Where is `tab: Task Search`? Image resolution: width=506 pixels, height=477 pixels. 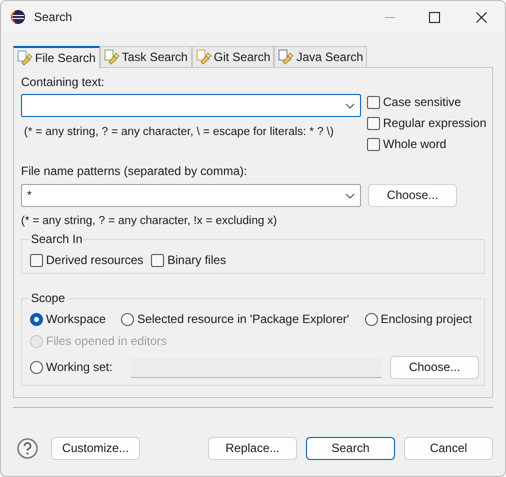
tab: Task Search is located at coordinates (146, 56).